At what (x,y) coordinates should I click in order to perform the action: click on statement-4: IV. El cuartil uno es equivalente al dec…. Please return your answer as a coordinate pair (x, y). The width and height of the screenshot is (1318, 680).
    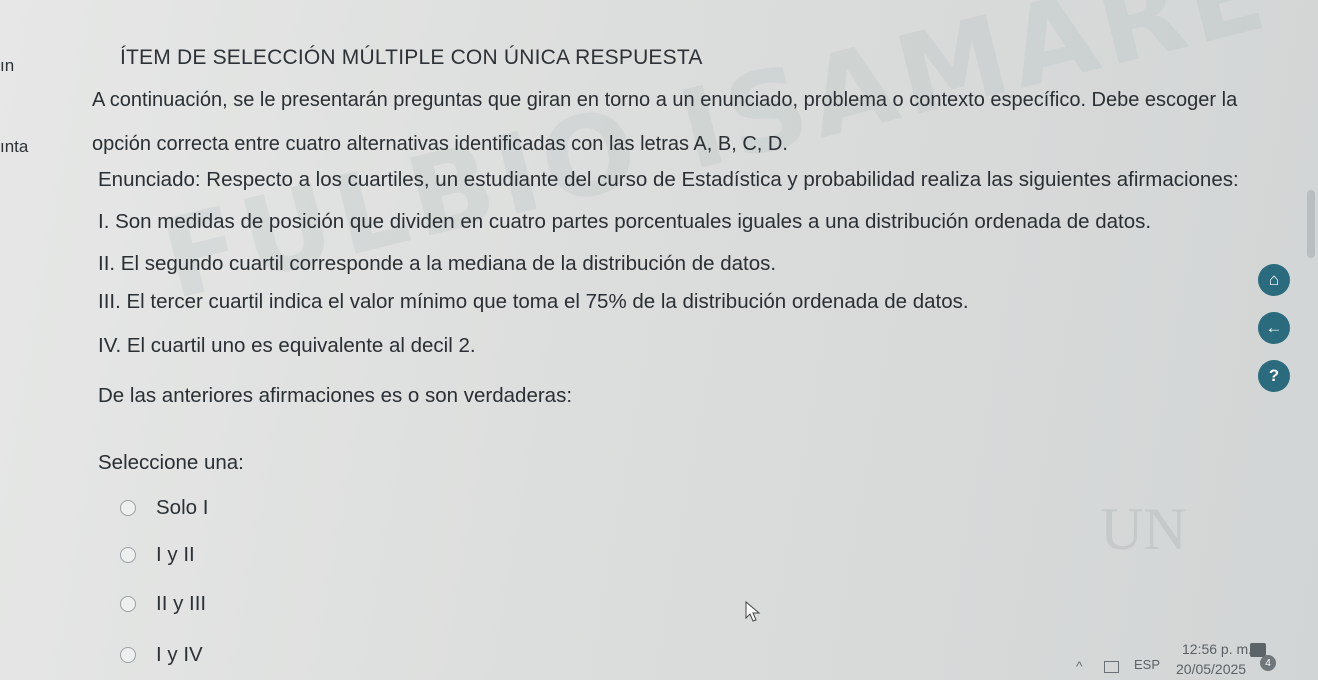
    Looking at the image, I should click on (287, 345).